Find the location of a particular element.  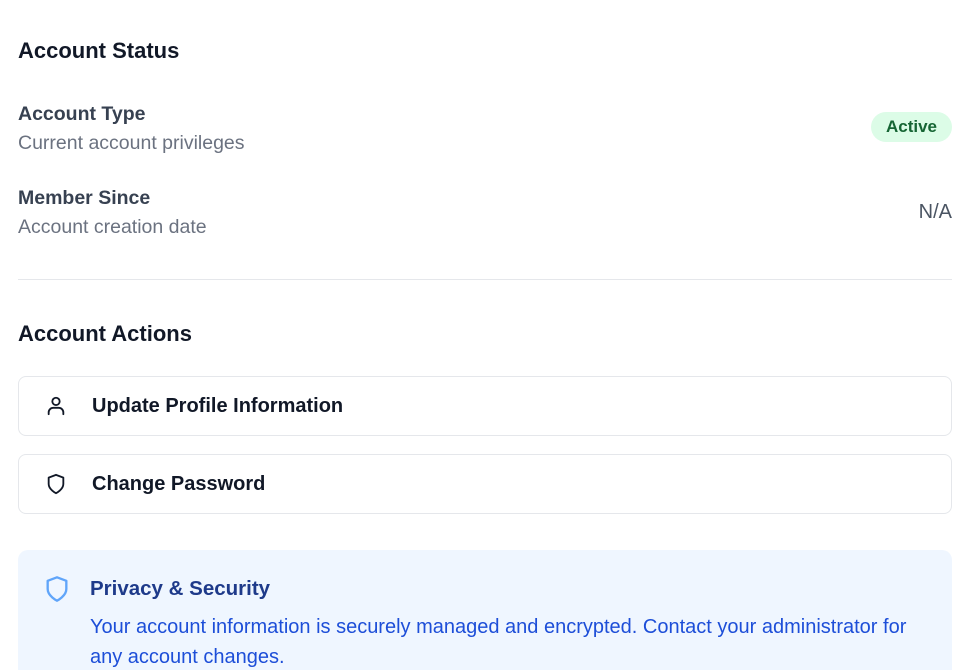

account-actions-heading: Account Actions is located at coordinates (105, 333).